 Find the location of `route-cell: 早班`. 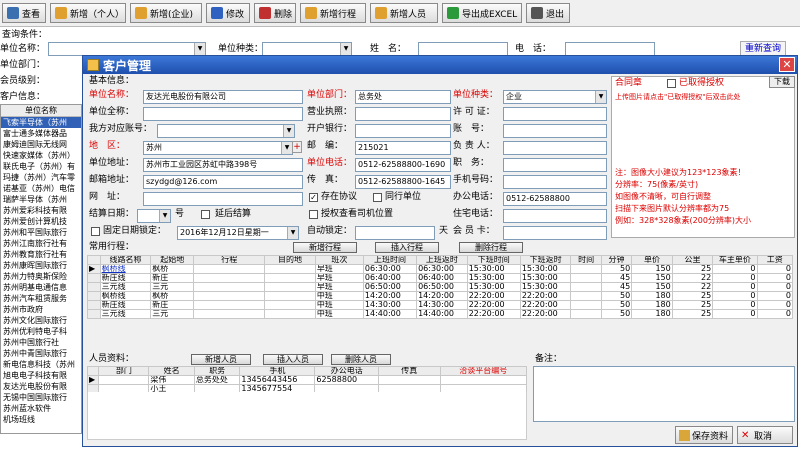

route-cell: 早班 is located at coordinates (339, 287).